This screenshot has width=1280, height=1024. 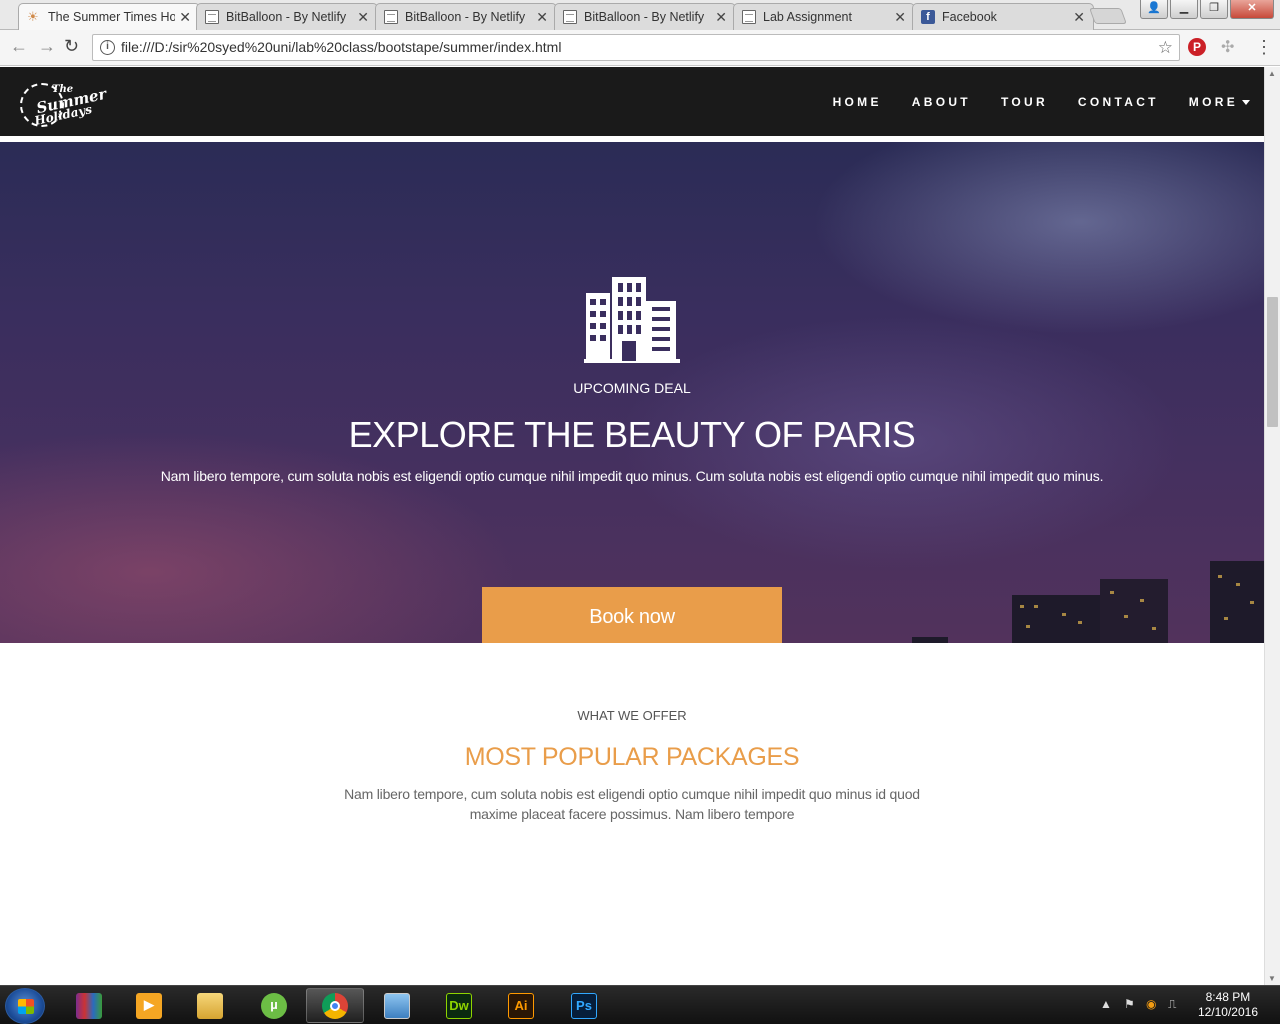 I want to click on browser-menu-icon: ⋮, so click(x=1264, y=47).